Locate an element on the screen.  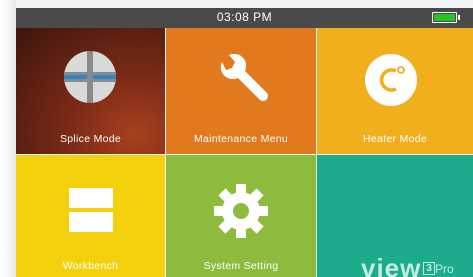
status-bar: 03:08 PM is located at coordinates (244, 18).